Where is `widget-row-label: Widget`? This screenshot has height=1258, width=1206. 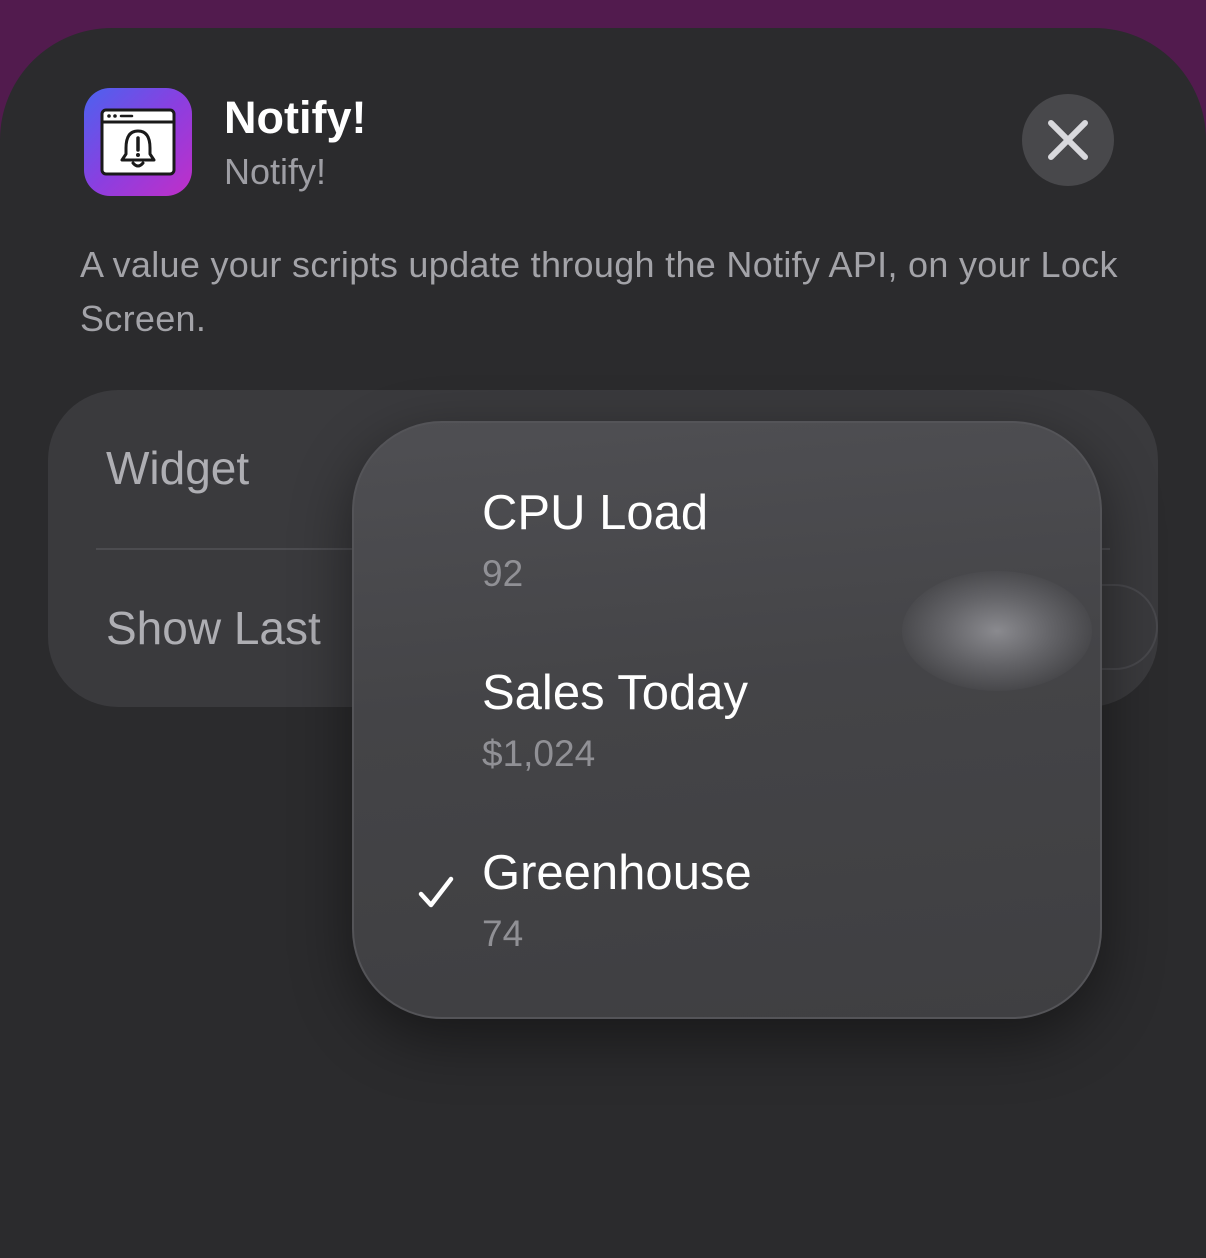
widget-row-label: Widget is located at coordinates (177, 468).